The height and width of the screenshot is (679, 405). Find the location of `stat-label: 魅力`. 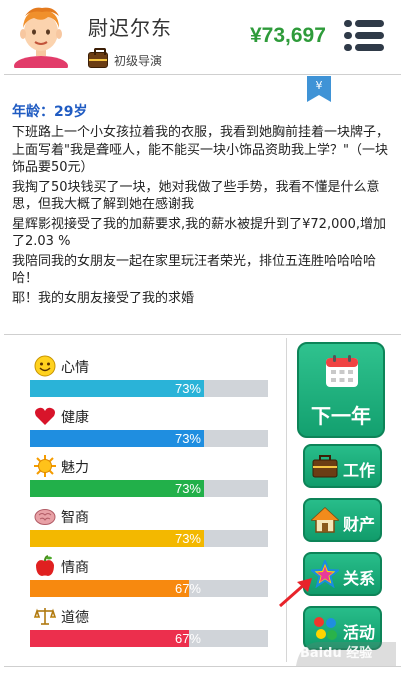

stat-label: 魅力 is located at coordinates (75, 468).